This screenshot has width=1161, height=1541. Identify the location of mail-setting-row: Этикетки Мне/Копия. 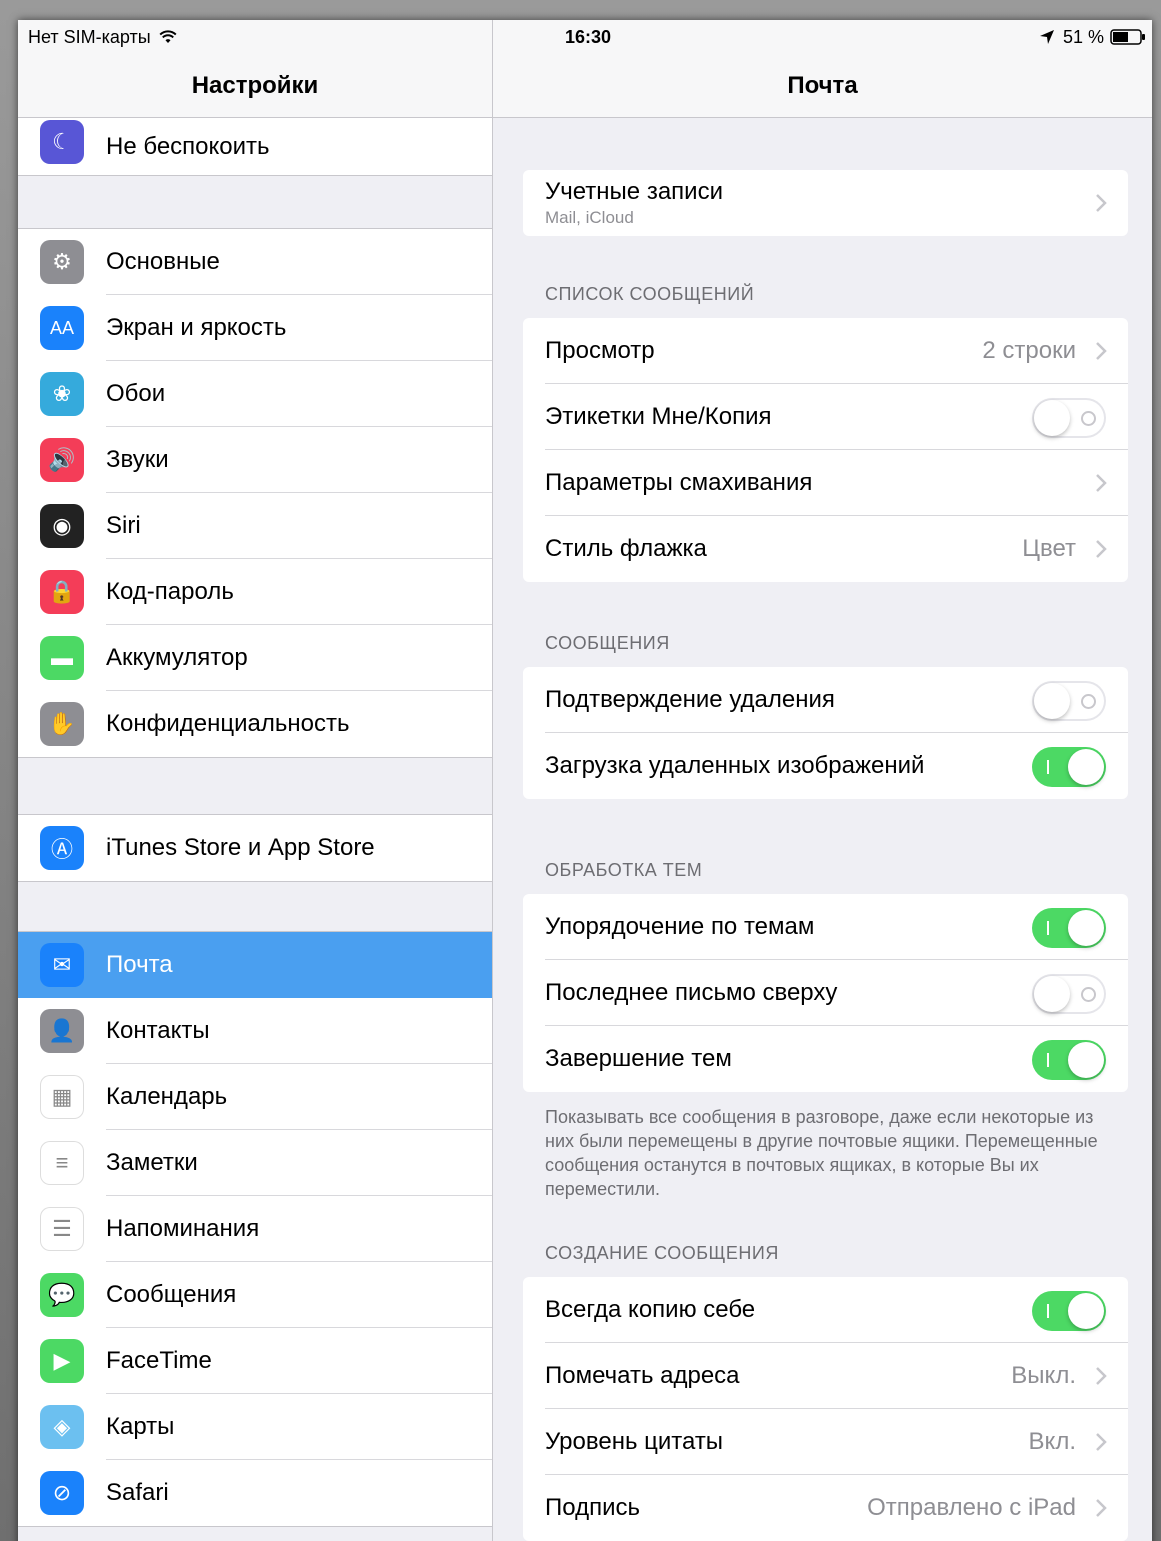
(825, 417).